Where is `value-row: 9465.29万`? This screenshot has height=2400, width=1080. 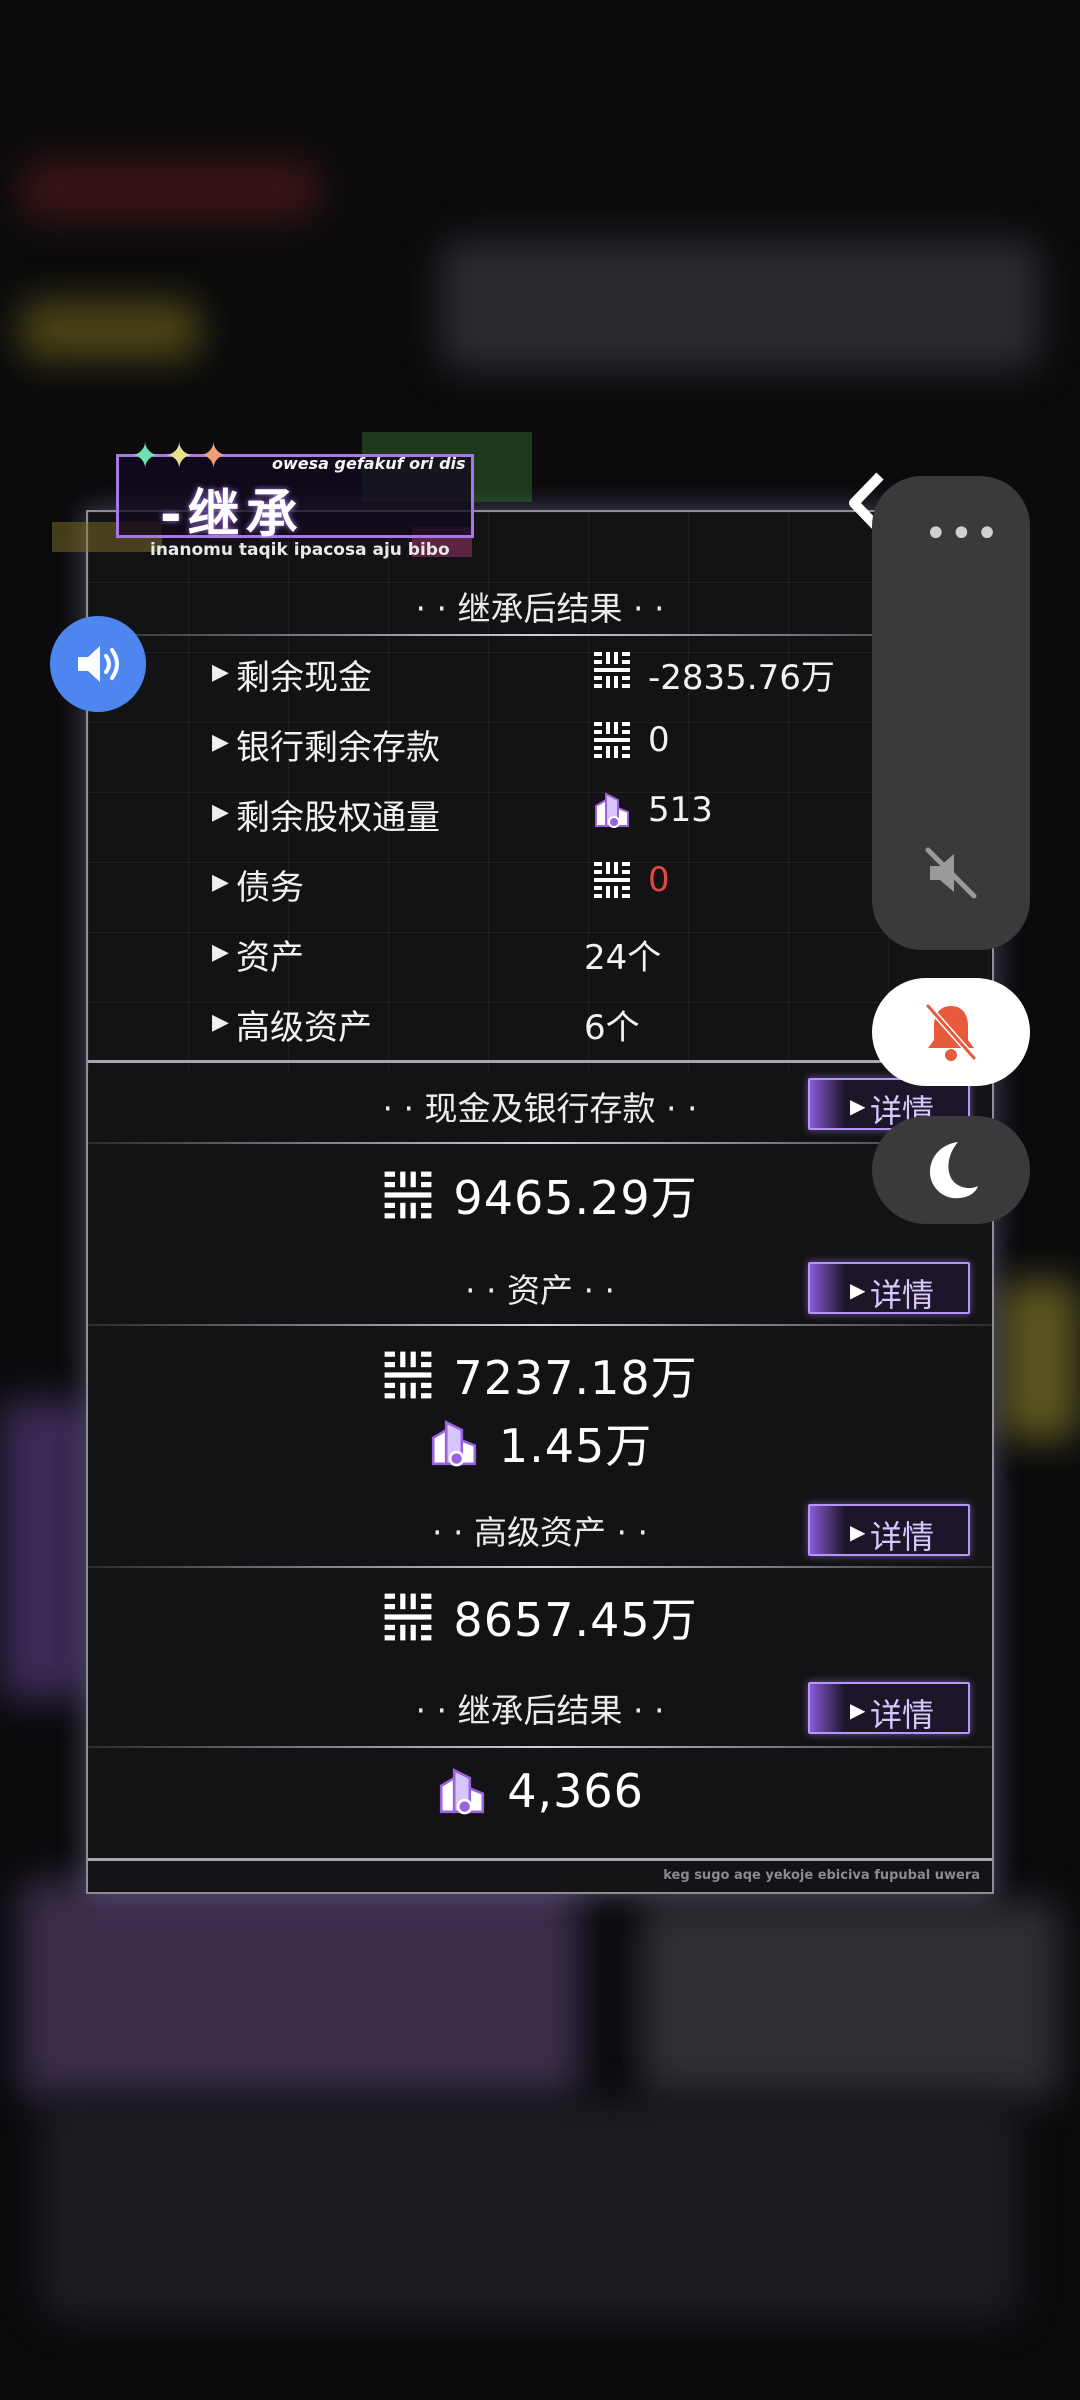 value-row: 9465.29万 is located at coordinates (540, 1195).